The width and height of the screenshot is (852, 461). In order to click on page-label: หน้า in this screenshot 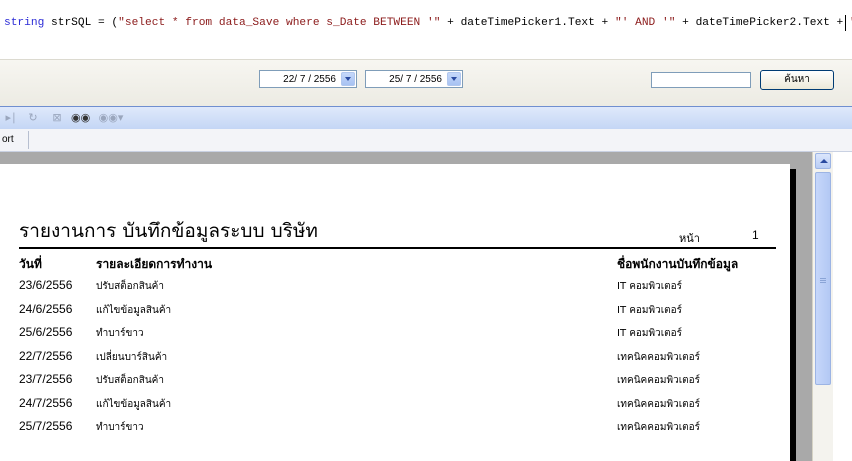, I will do `click(689, 238)`.